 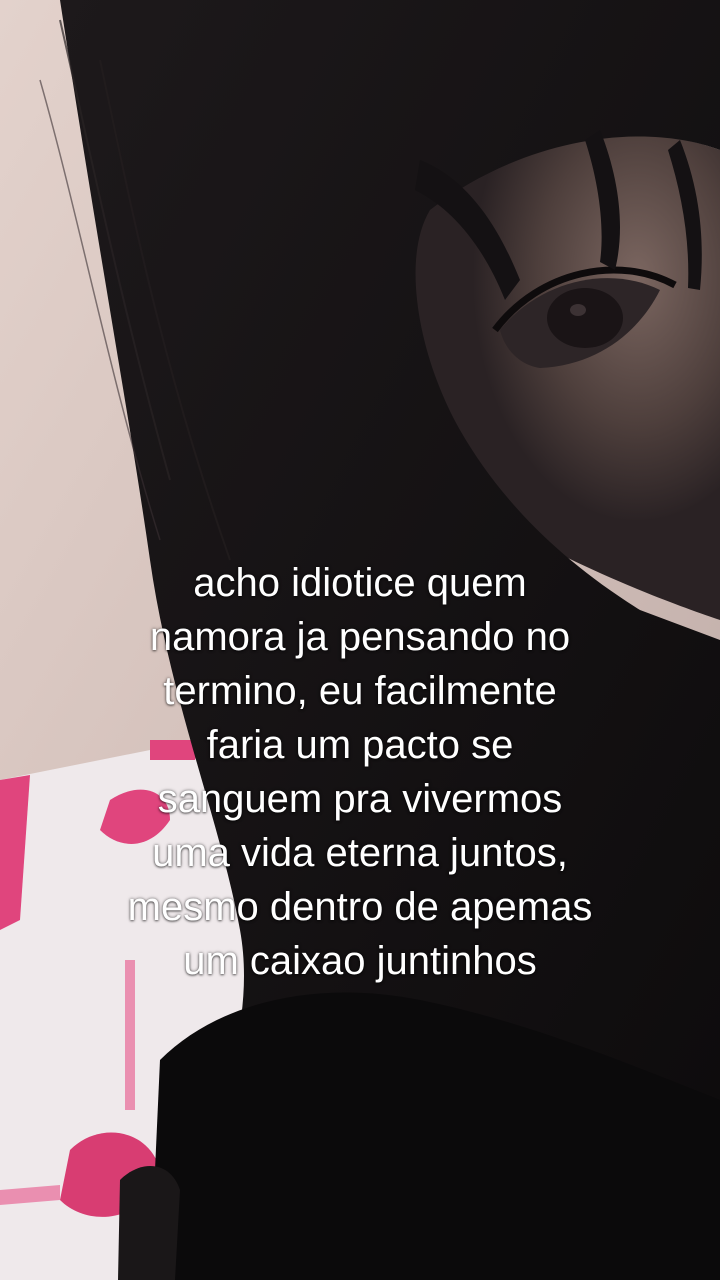 What do you see at coordinates (360, 961) in the screenshot?
I see `caption-line: um caixao juntinhos` at bounding box center [360, 961].